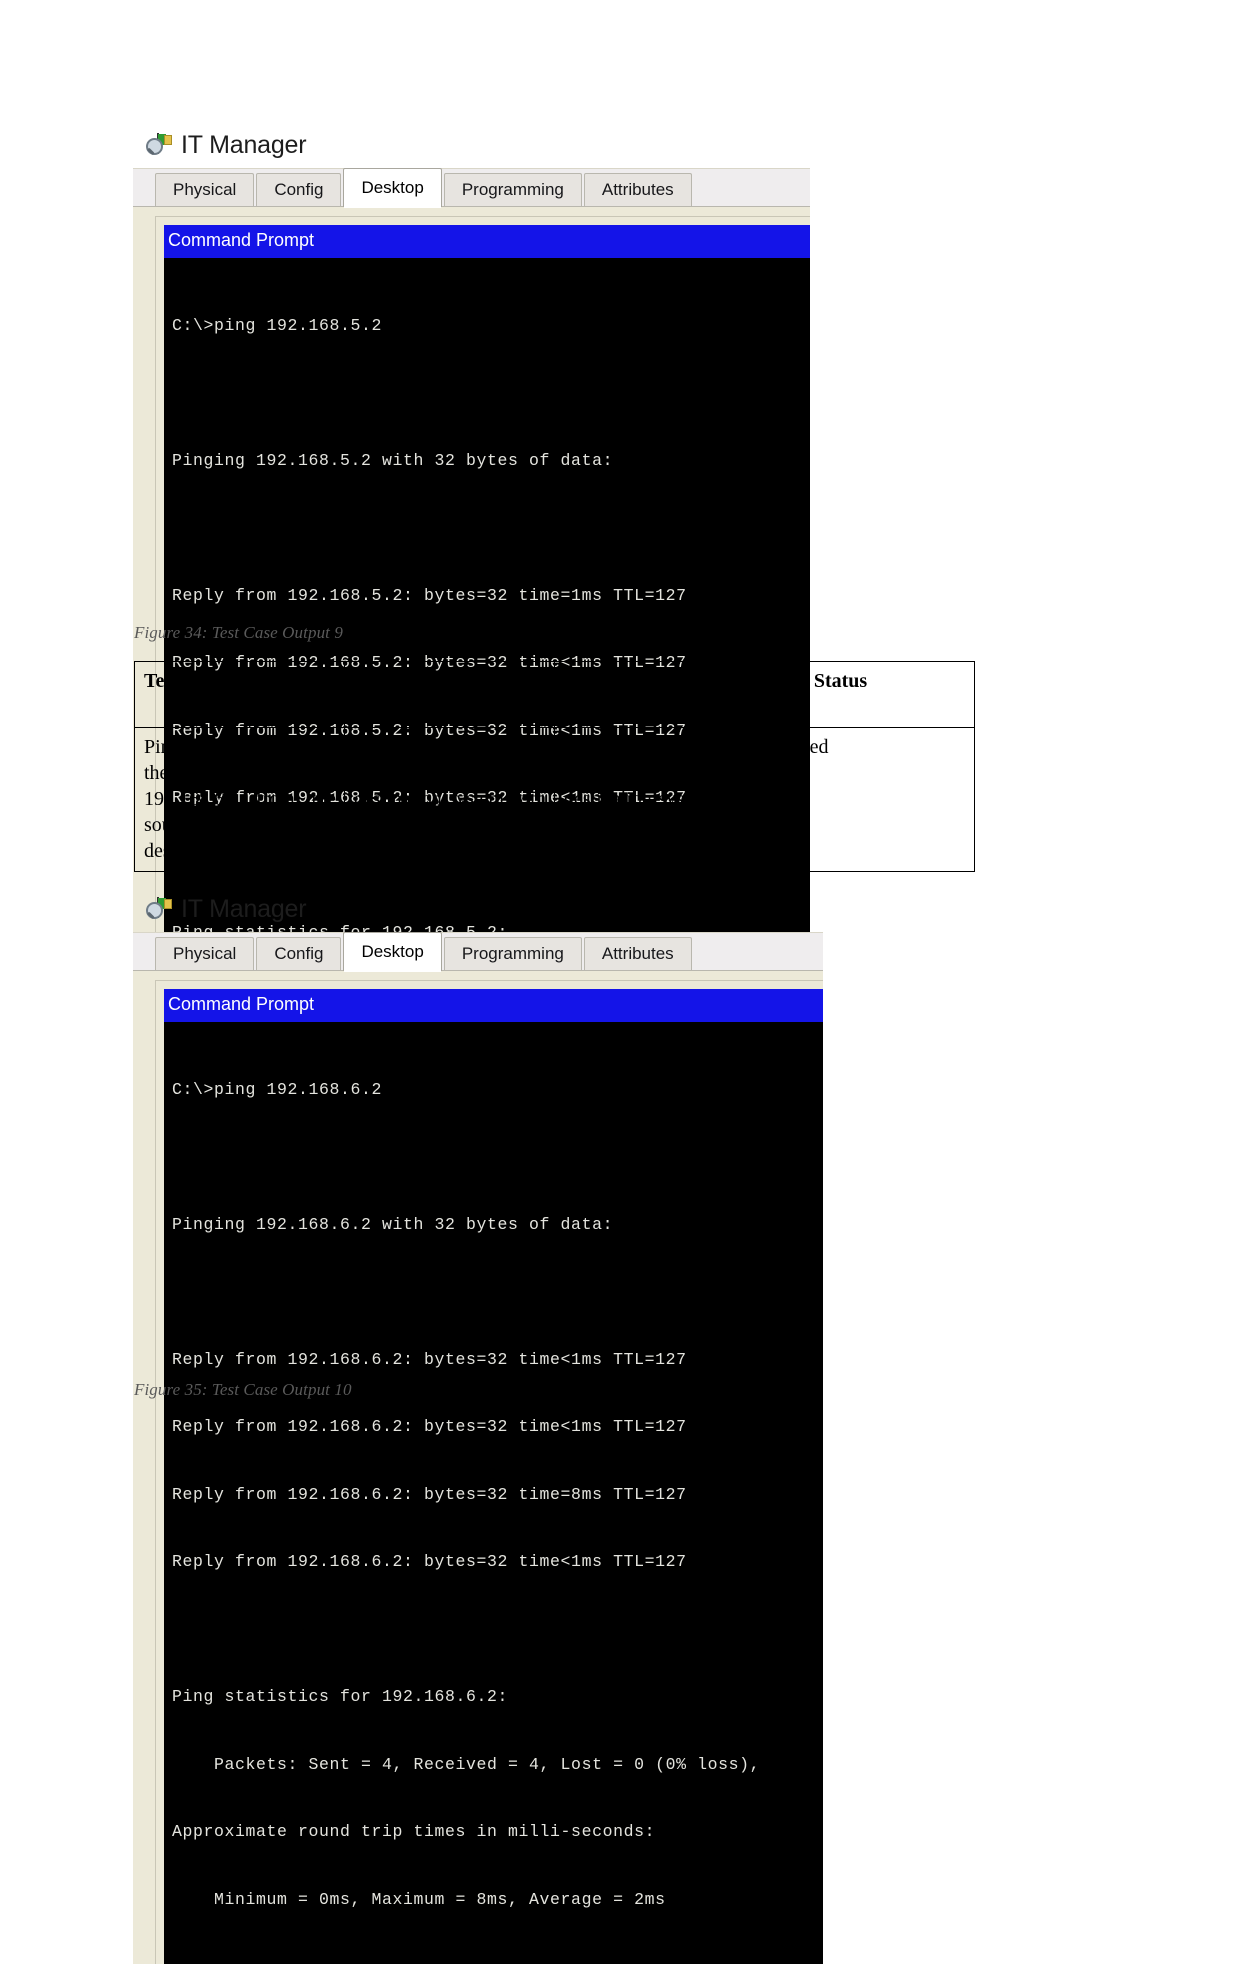 This screenshot has width=1241, height=1964. Describe the element at coordinates (239, 694) in the screenshot. I see `column-header-test-details: Test Details` at that location.